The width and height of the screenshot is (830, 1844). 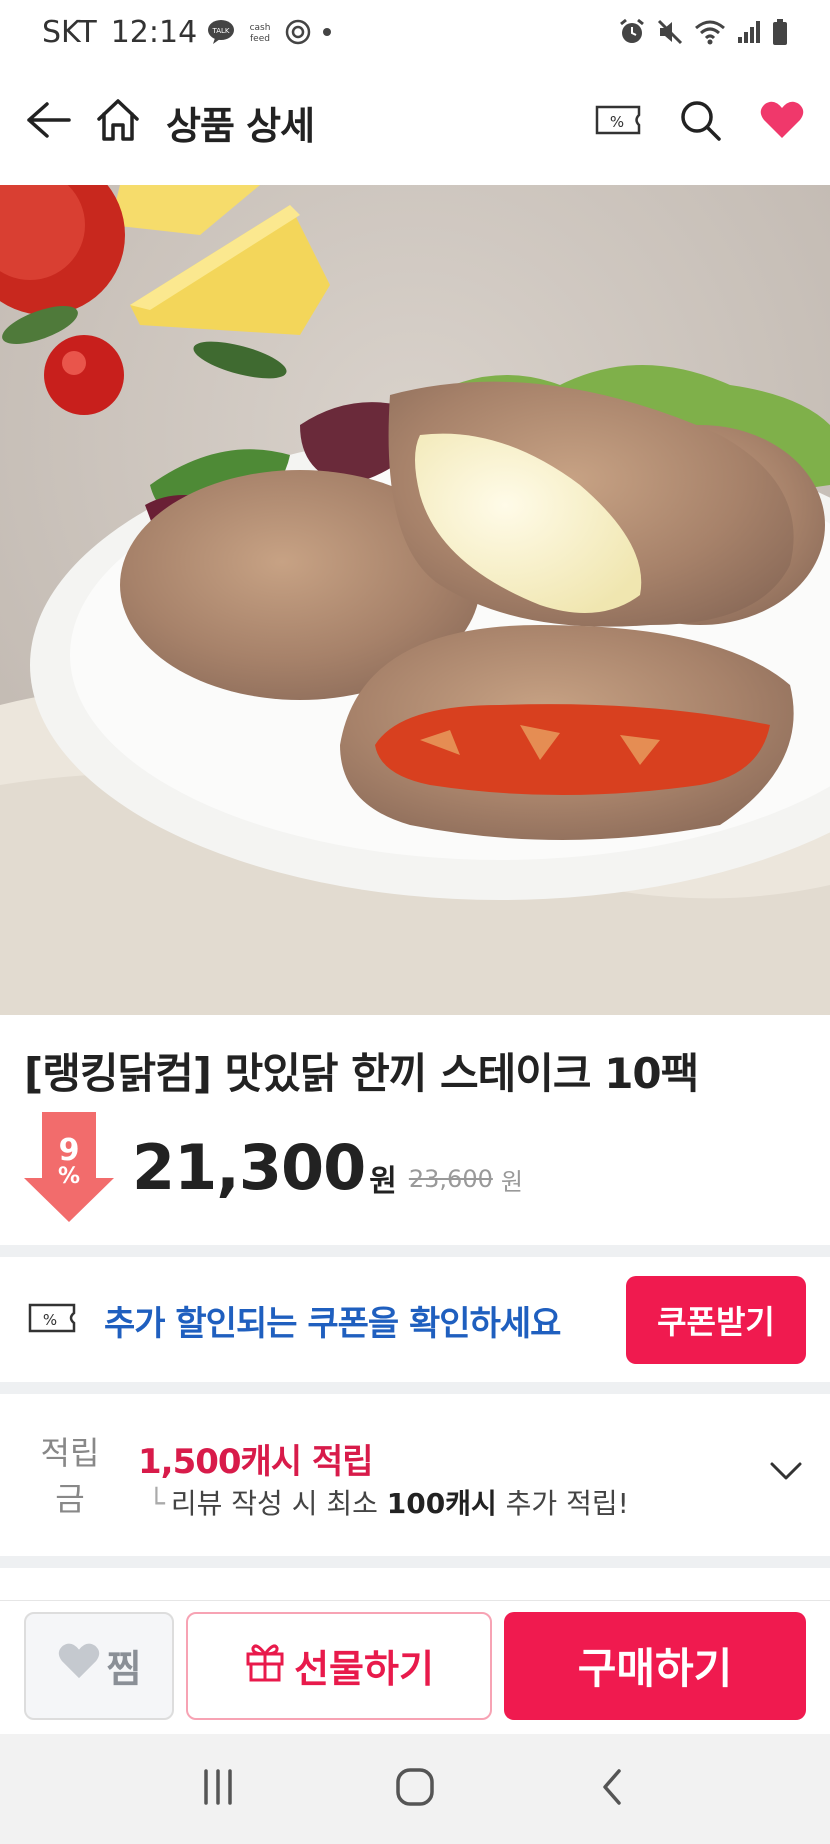 I want to click on svg-text: cash, so click(x=260, y=28).